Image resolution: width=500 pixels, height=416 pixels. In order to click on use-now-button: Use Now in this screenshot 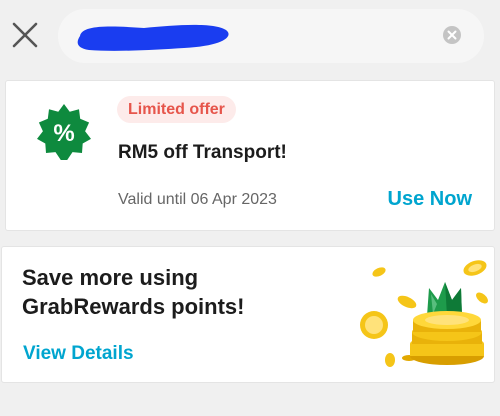, I will do `click(430, 199)`.